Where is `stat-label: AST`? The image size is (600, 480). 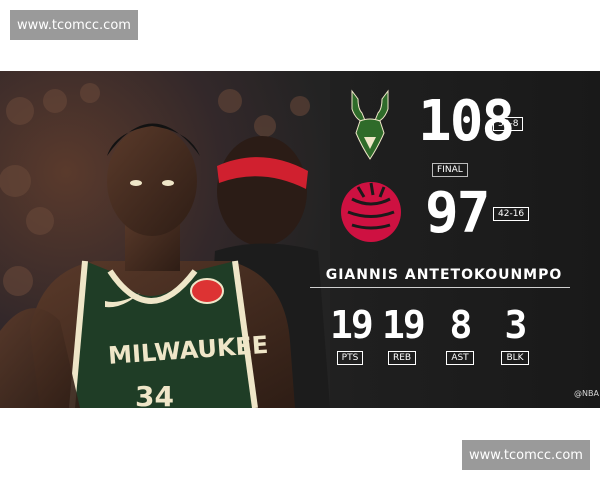 stat-label: AST is located at coordinates (460, 358).